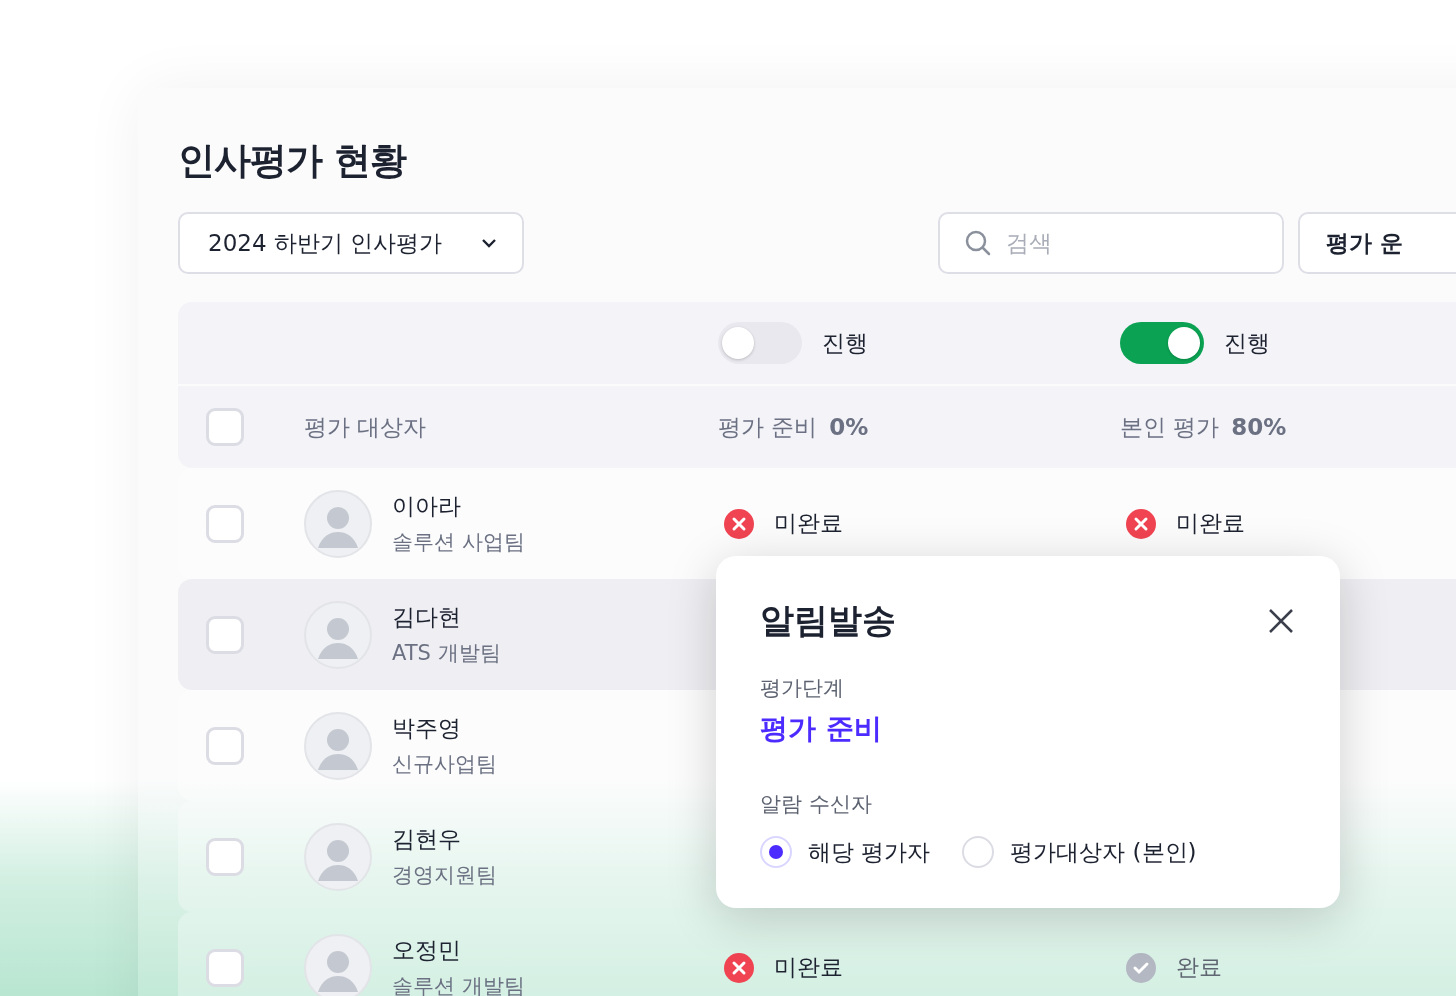  I want to click on chevron-down-icon, so click(489, 243).